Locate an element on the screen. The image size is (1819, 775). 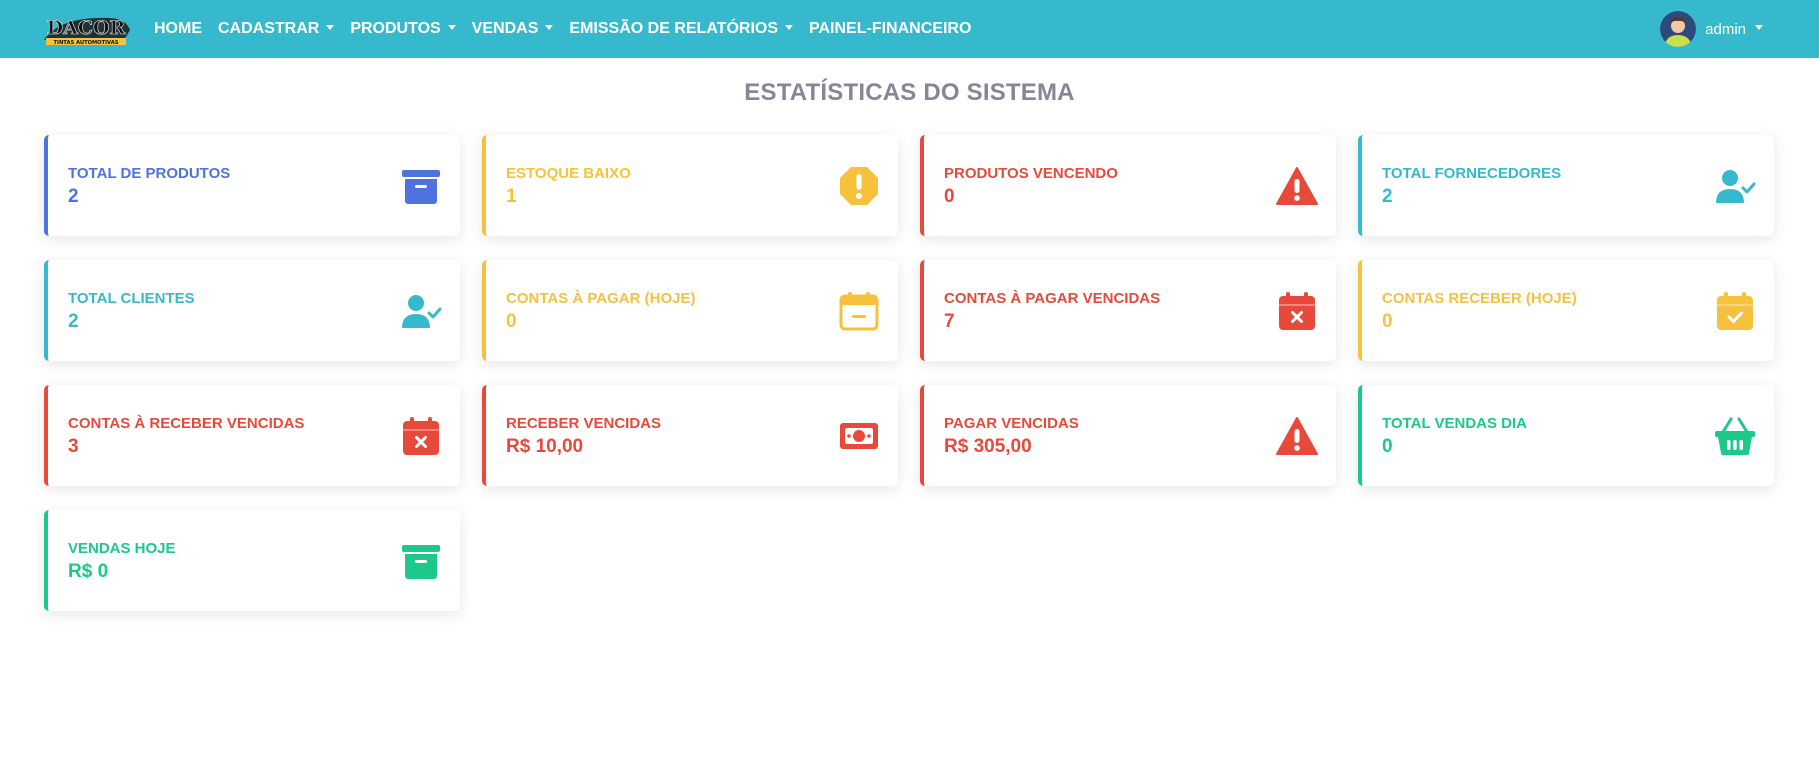
user-menu: admin is located at coordinates (1711, 29).